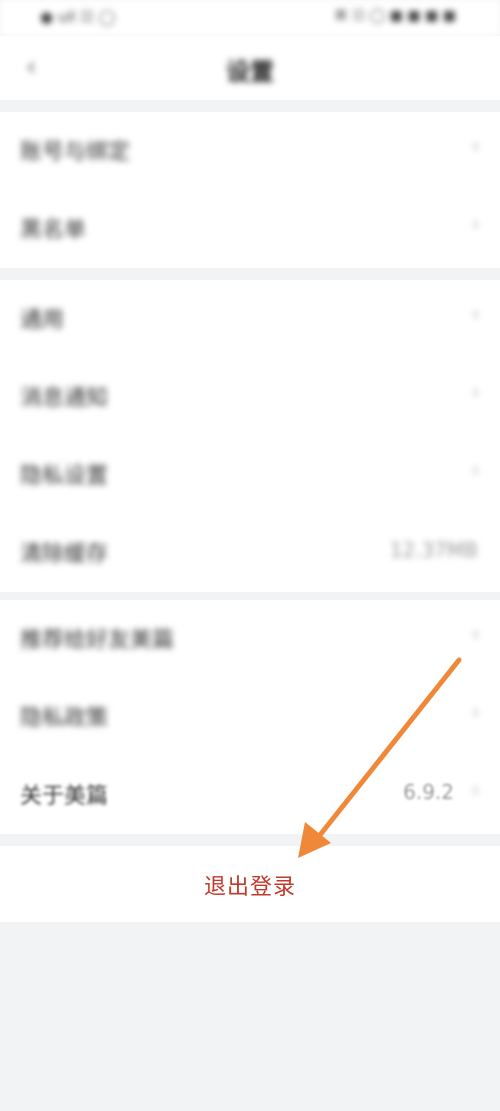 The image size is (500, 1111). I want to click on row-label: 清除缓存, so click(64, 554).